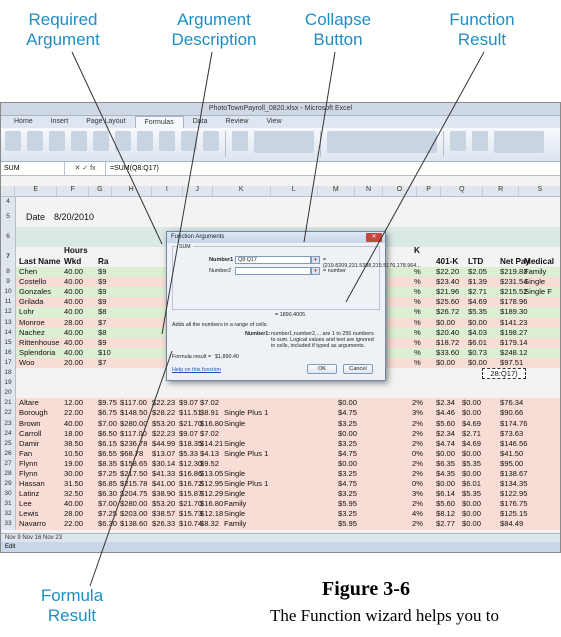 The image size is (561, 637). Describe the element at coordinates (445, 474) in the screenshot. I see `cell-k401: $4.35` at that location.